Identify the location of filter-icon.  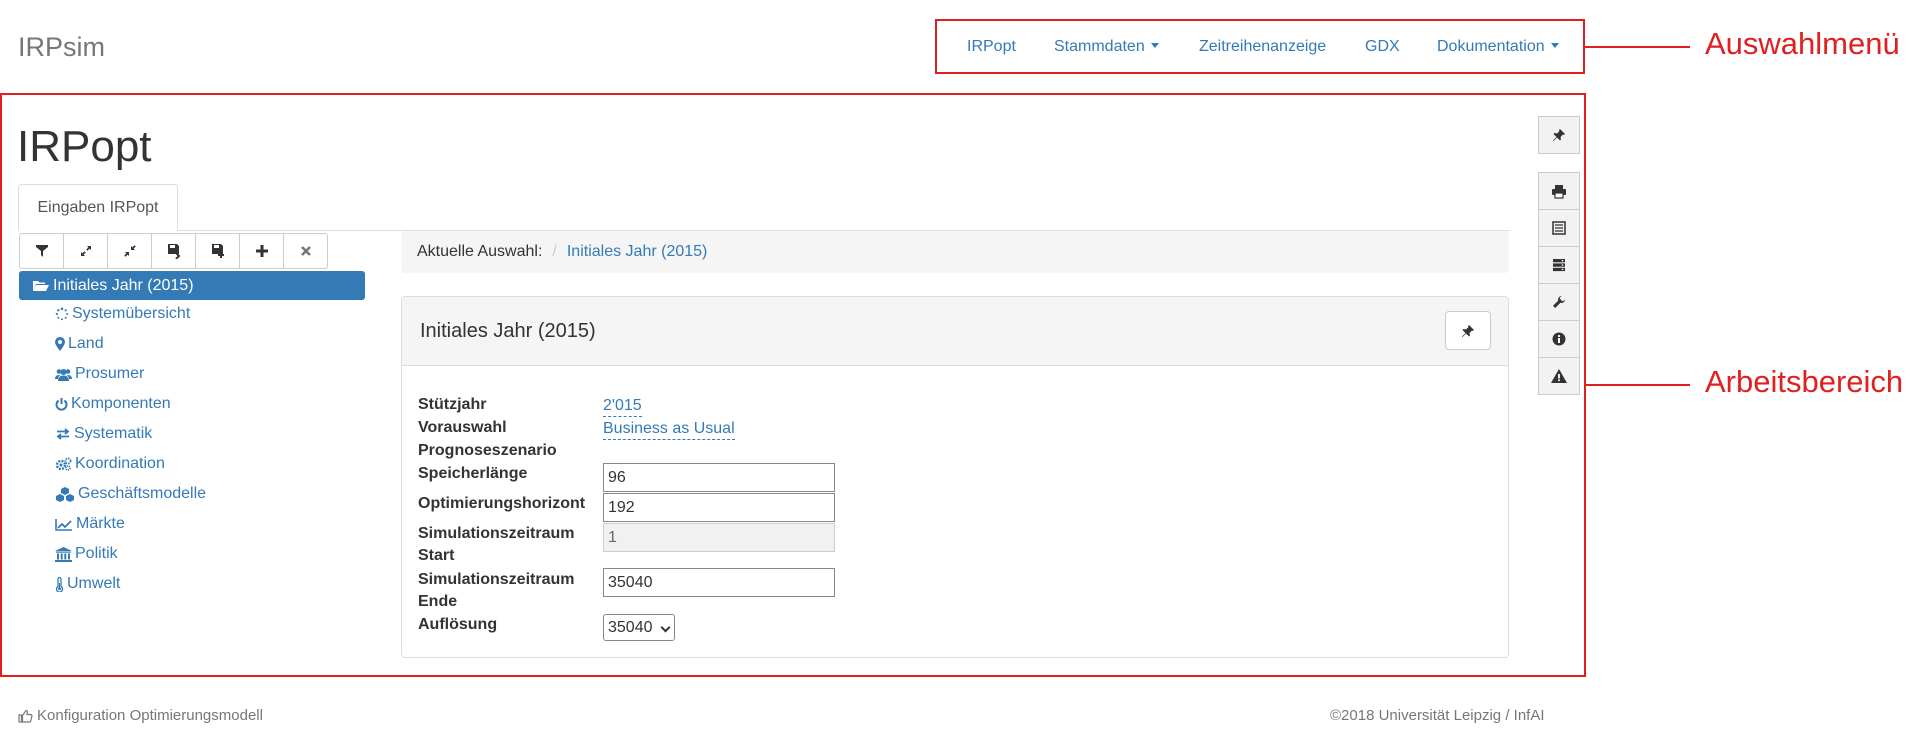
(41, 251).